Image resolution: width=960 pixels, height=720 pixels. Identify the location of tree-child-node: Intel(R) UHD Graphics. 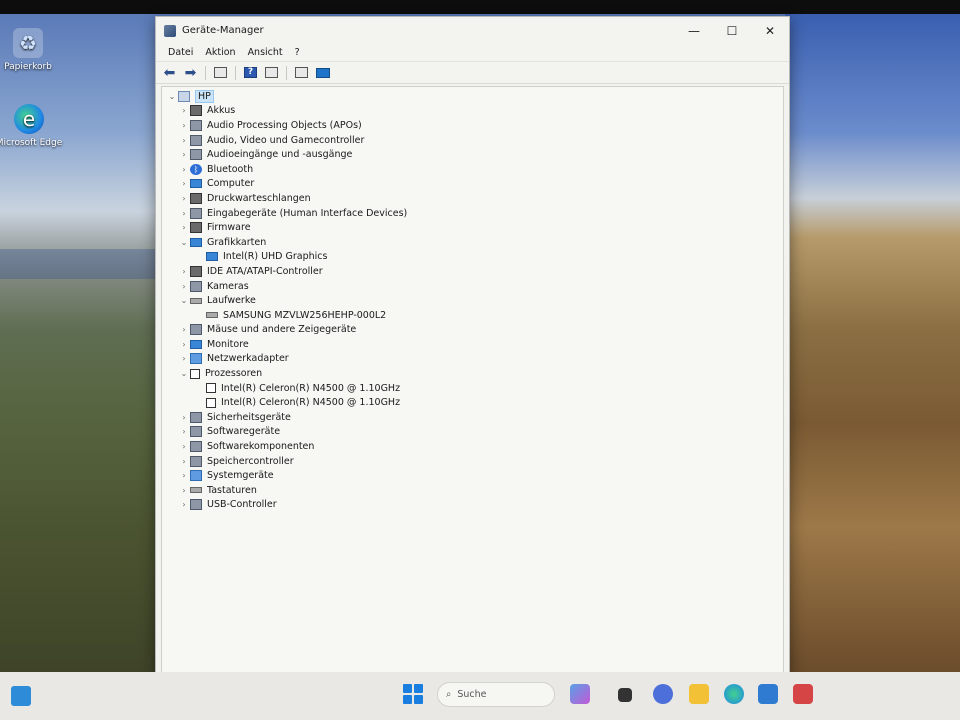
(472, 257).